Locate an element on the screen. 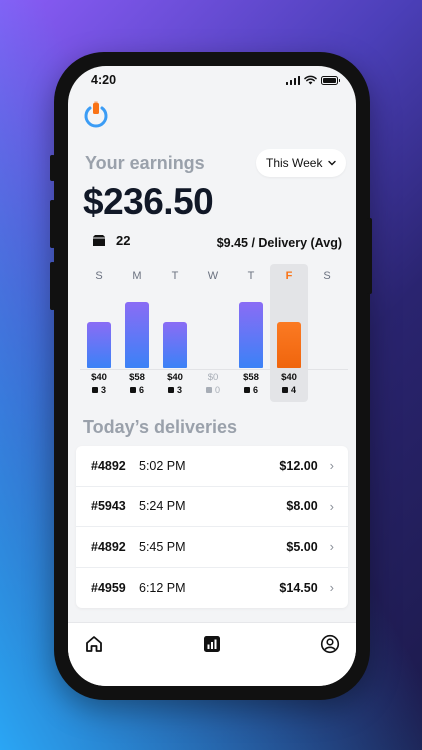  chart-day-column: M $58 6 is located at coordinates (137, 333).